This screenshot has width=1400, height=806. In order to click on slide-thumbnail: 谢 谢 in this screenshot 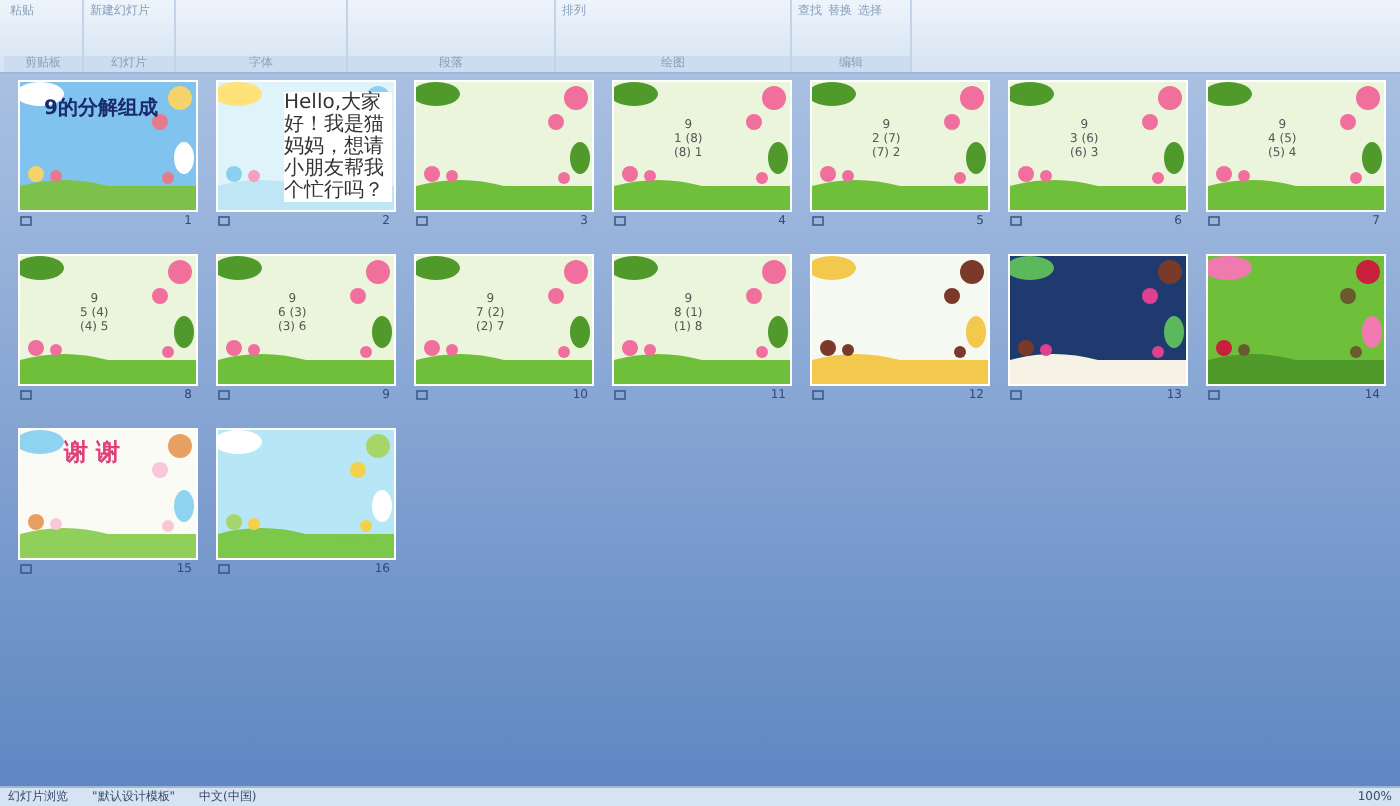, I will do `click(108, 494)`.